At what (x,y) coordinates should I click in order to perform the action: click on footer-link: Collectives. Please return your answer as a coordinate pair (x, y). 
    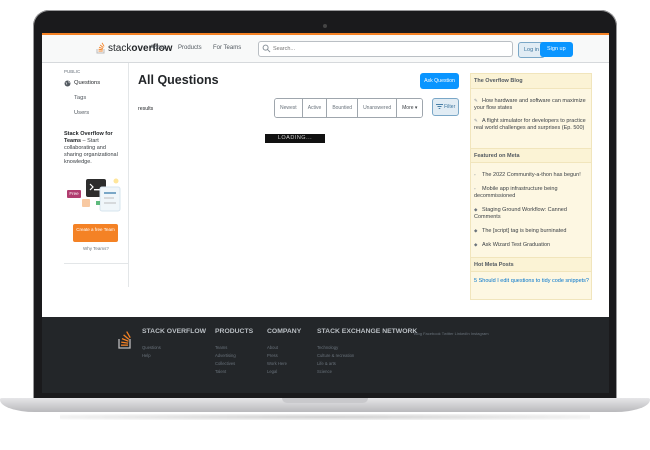
    Looking at the image, I should click on (225, 363).